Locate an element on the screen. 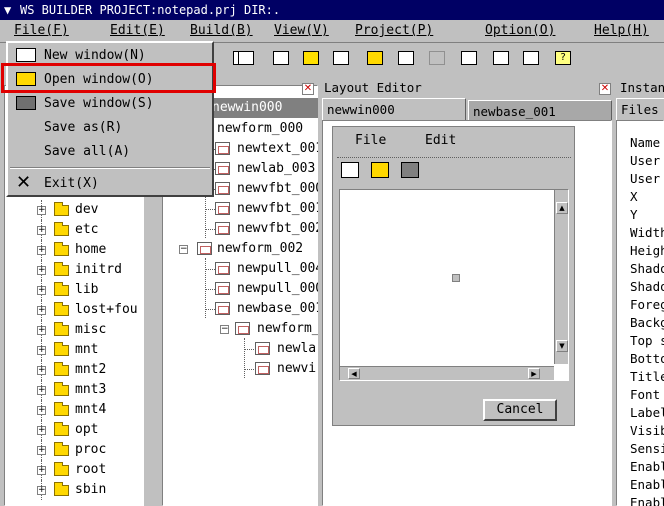 This screenshot has width=664, height=506. preview-menu-edit: Edit is located at coordinates (440, 141).